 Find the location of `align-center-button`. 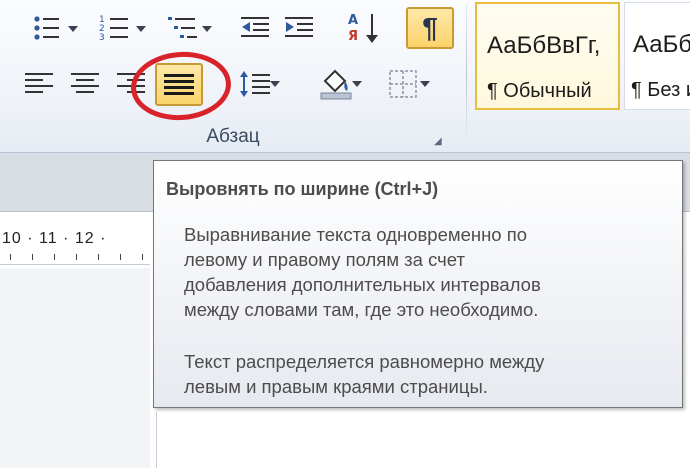

align-center-button is located at coordinates (85, 84).